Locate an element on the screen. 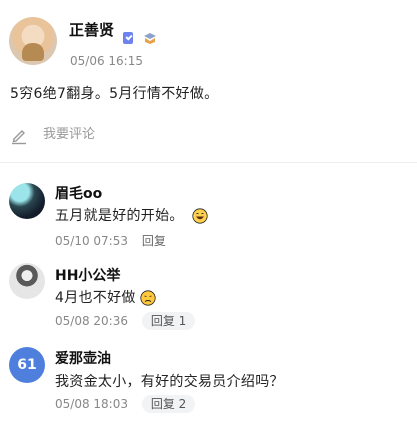 This screenshot has height=423, width=417. commenter-name: 眉毛oo is located at coordinates (78, 194).